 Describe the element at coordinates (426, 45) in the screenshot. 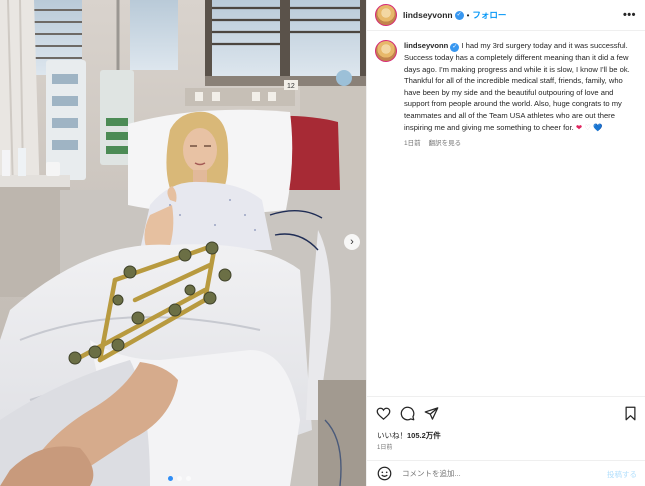

I see `caption-username: lindseyvonn` at that location.